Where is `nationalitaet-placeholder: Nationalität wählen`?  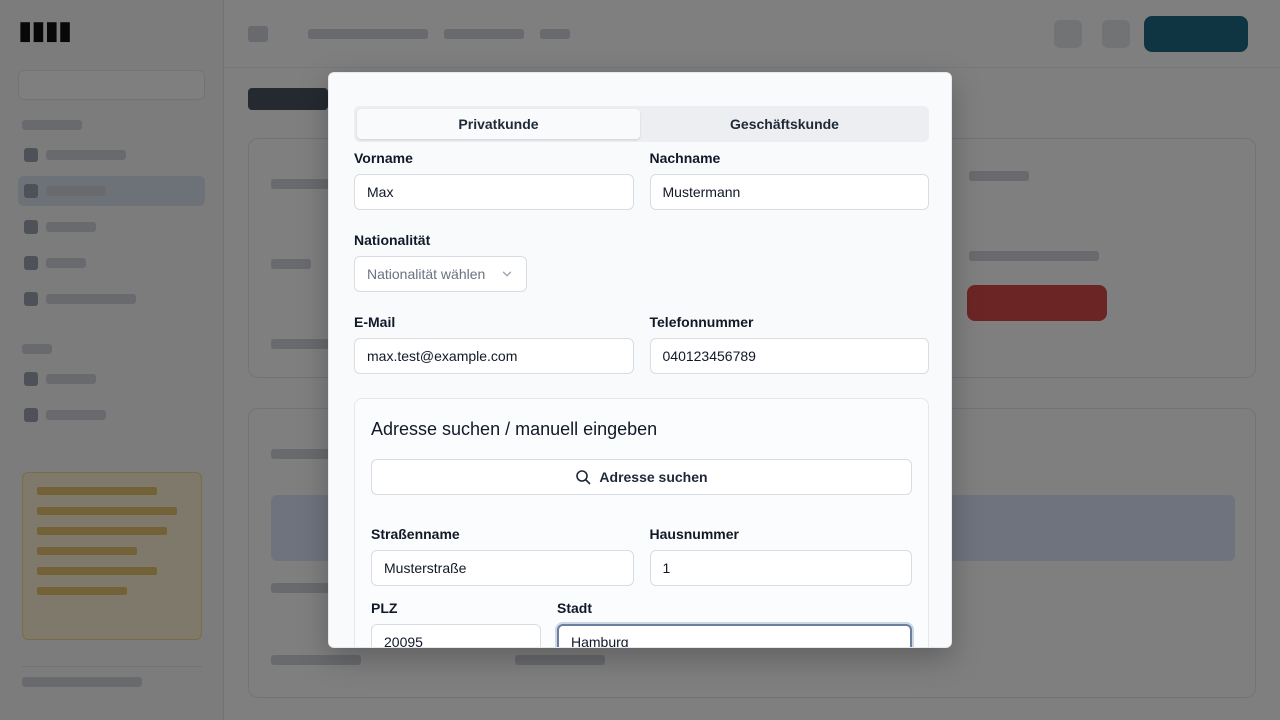 nationalitaet-placeholder: Nationalität wählen is located at coordinates (426, 274).